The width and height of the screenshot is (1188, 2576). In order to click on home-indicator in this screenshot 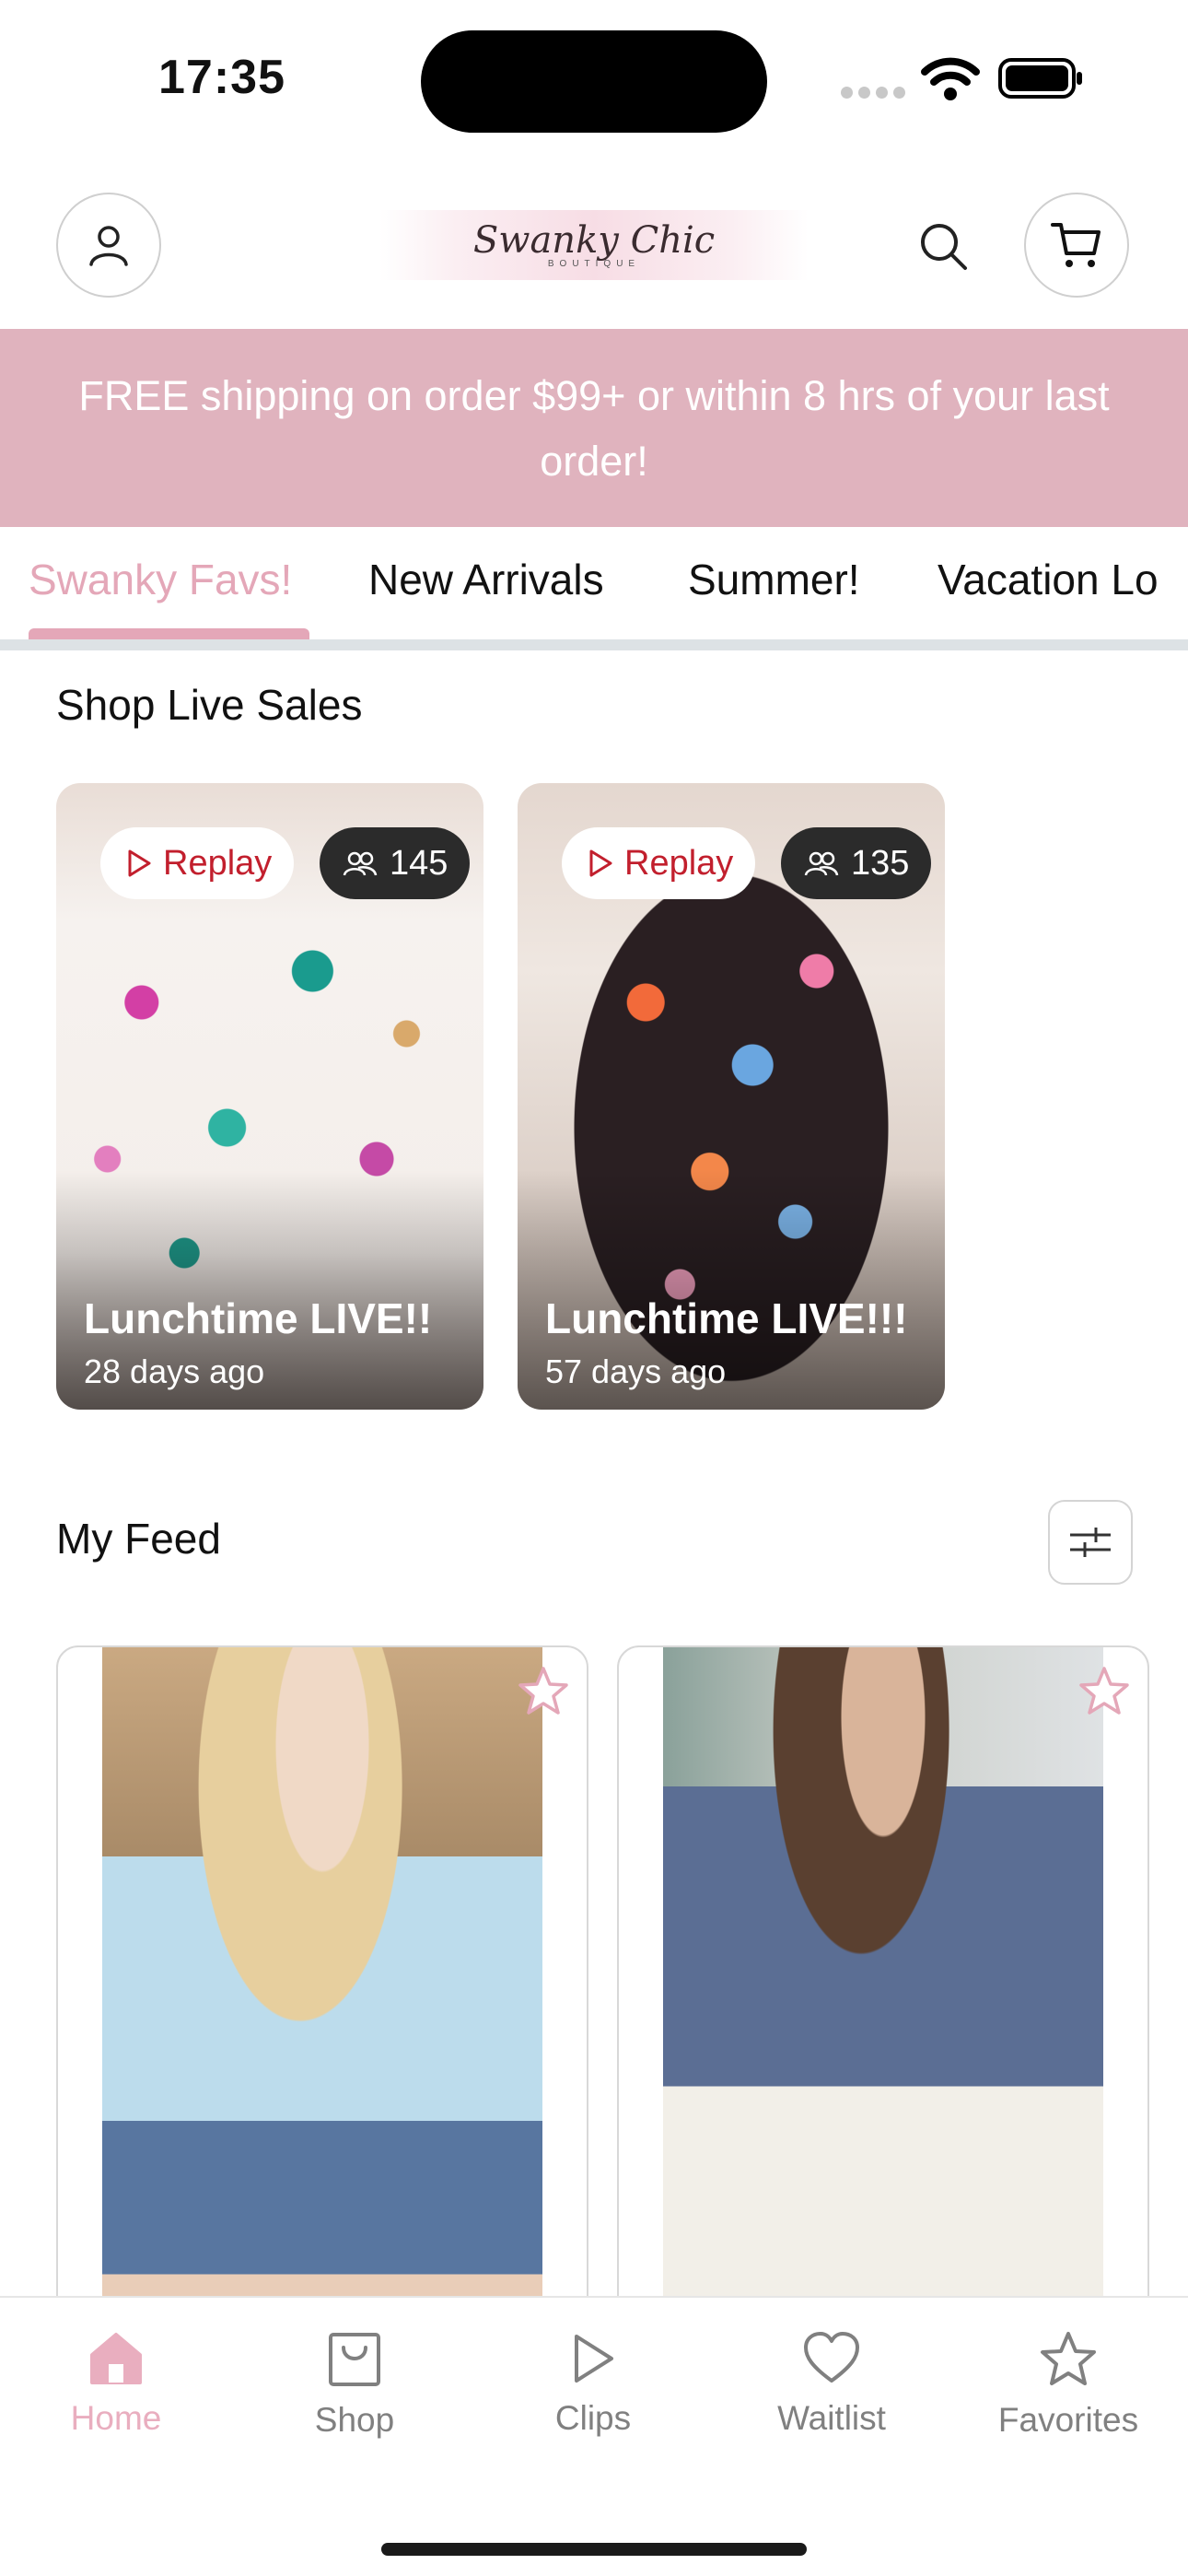, I will do `click(594, 2549)`.